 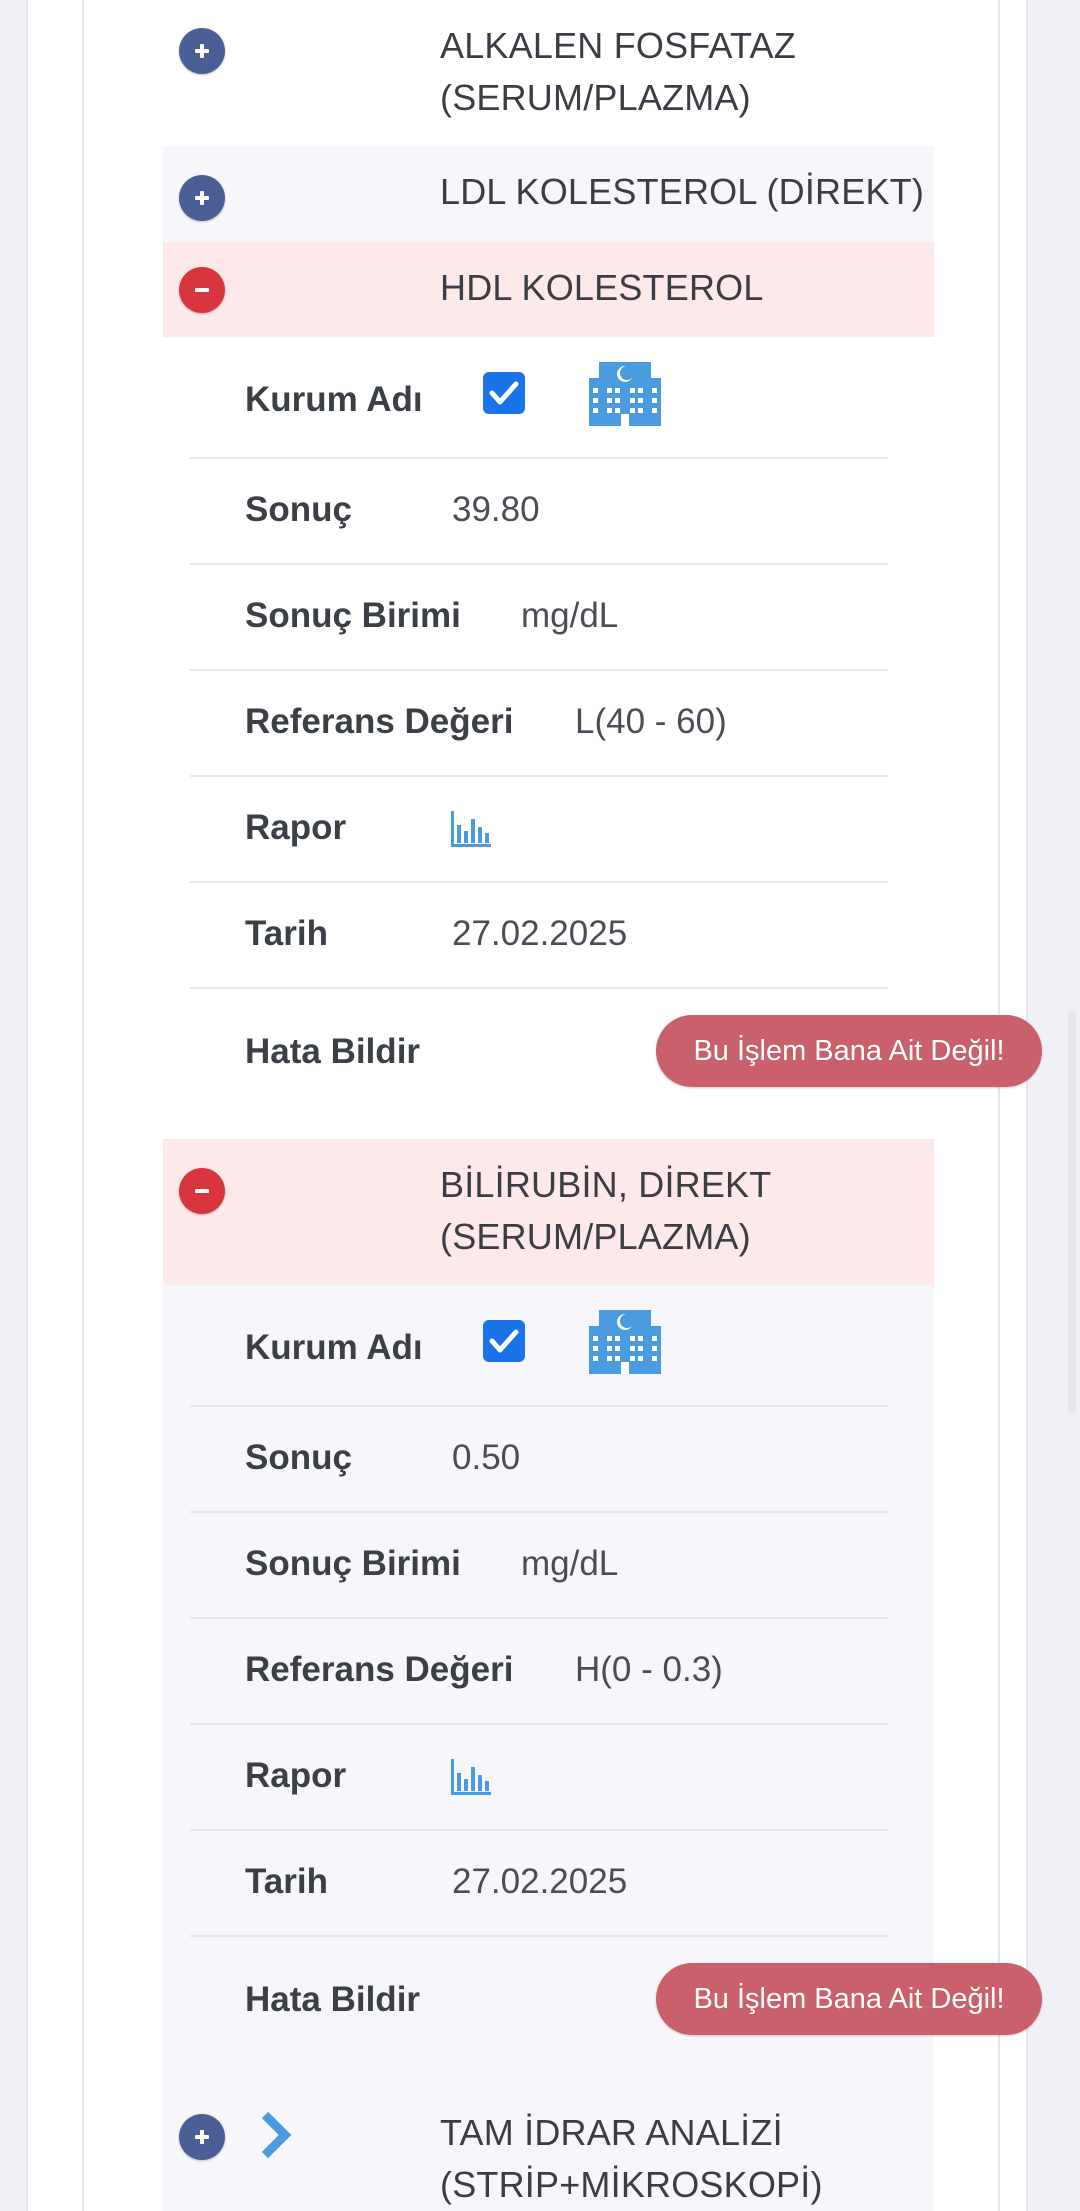 I want to click on test-name-line1: HDL KOLESTEROL, so click(x=602, y=287).